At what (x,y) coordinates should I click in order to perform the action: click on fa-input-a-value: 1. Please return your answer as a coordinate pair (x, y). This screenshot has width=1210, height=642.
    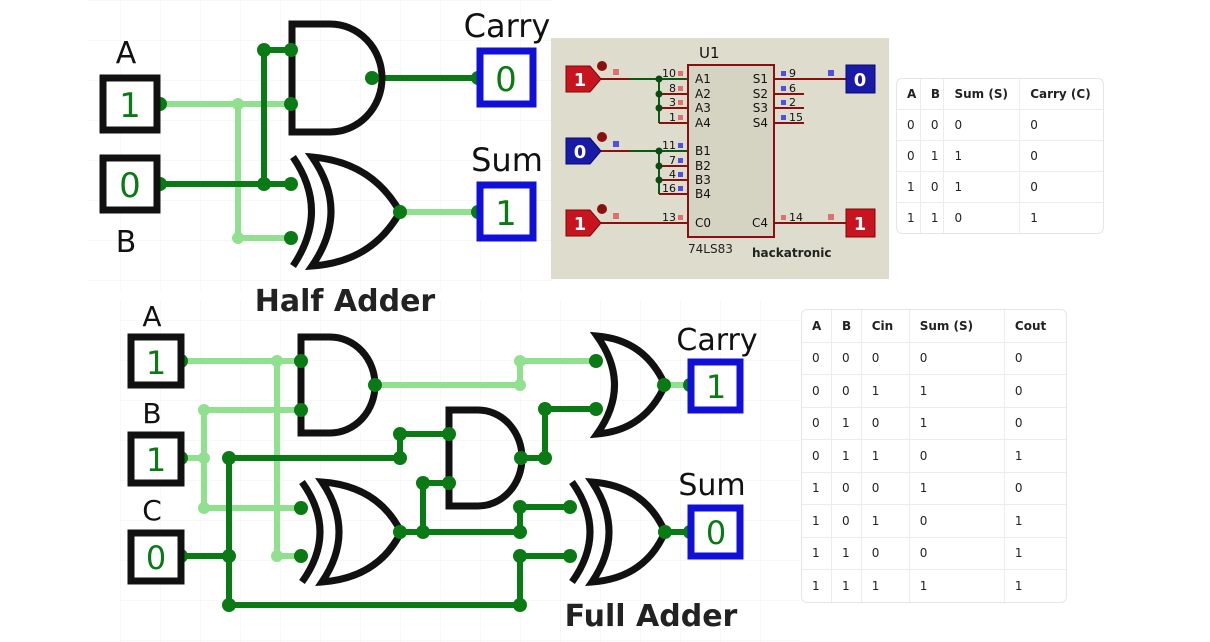
    Looking at the image, I should click on (156, 363).